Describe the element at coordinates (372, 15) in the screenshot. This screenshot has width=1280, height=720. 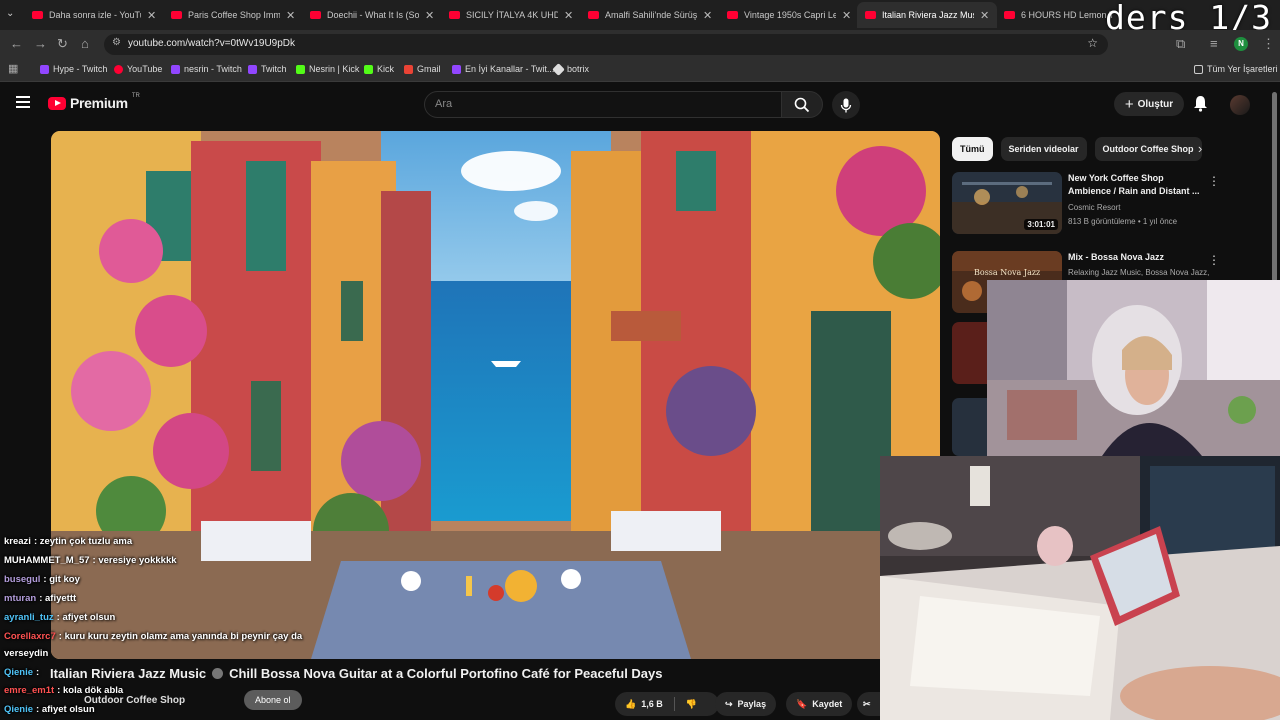
I see `browser-tab: Doechii - What It Is (Solo ✕` at that location.